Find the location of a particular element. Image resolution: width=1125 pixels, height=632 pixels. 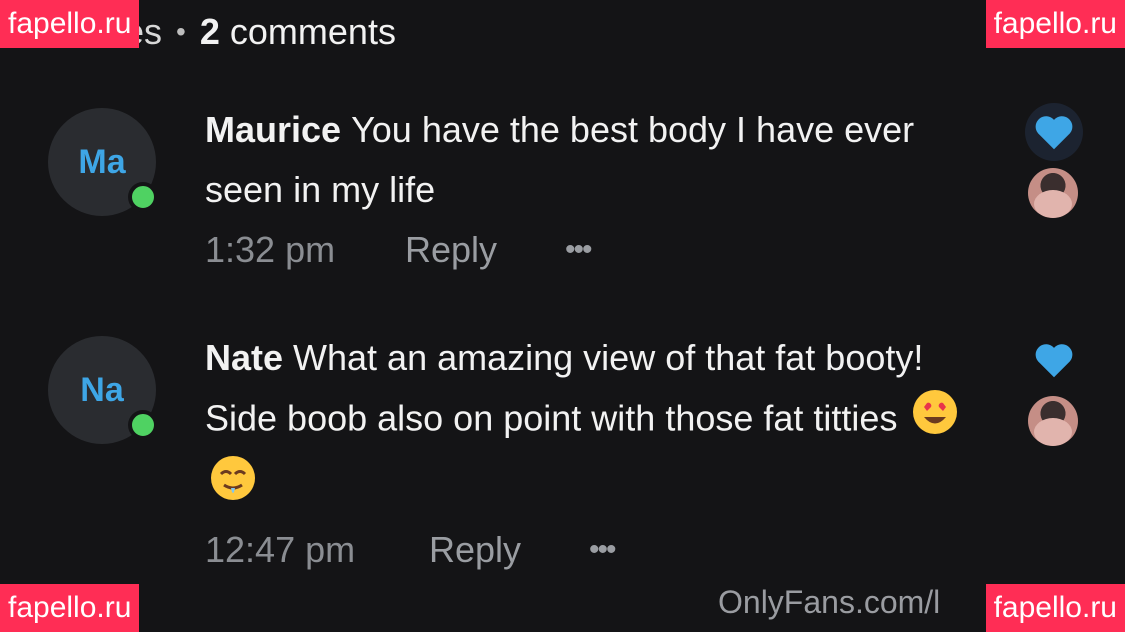

comment-meta: 12:47 pm Reply ••• is located at coordinates (600, 550).